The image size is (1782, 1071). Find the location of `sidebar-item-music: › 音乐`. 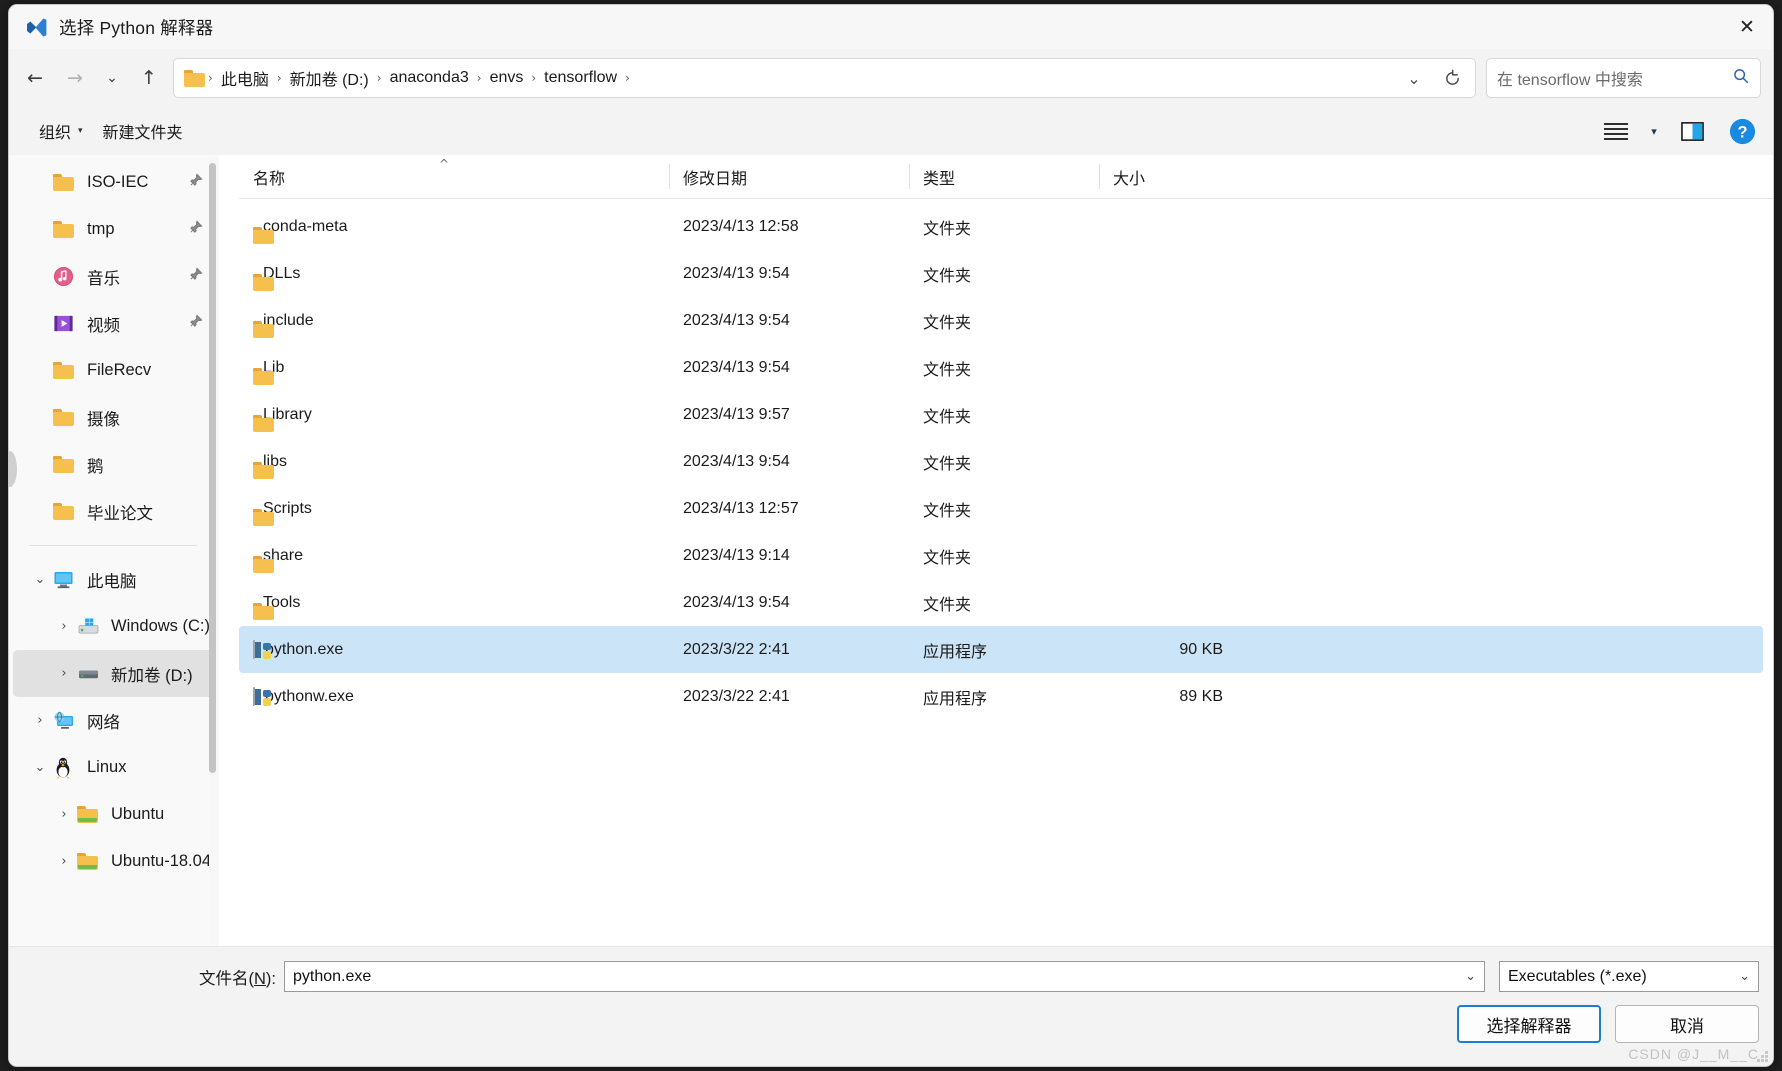

sidebar-item-music: › 音乐 is located at coordinates (114, 276).